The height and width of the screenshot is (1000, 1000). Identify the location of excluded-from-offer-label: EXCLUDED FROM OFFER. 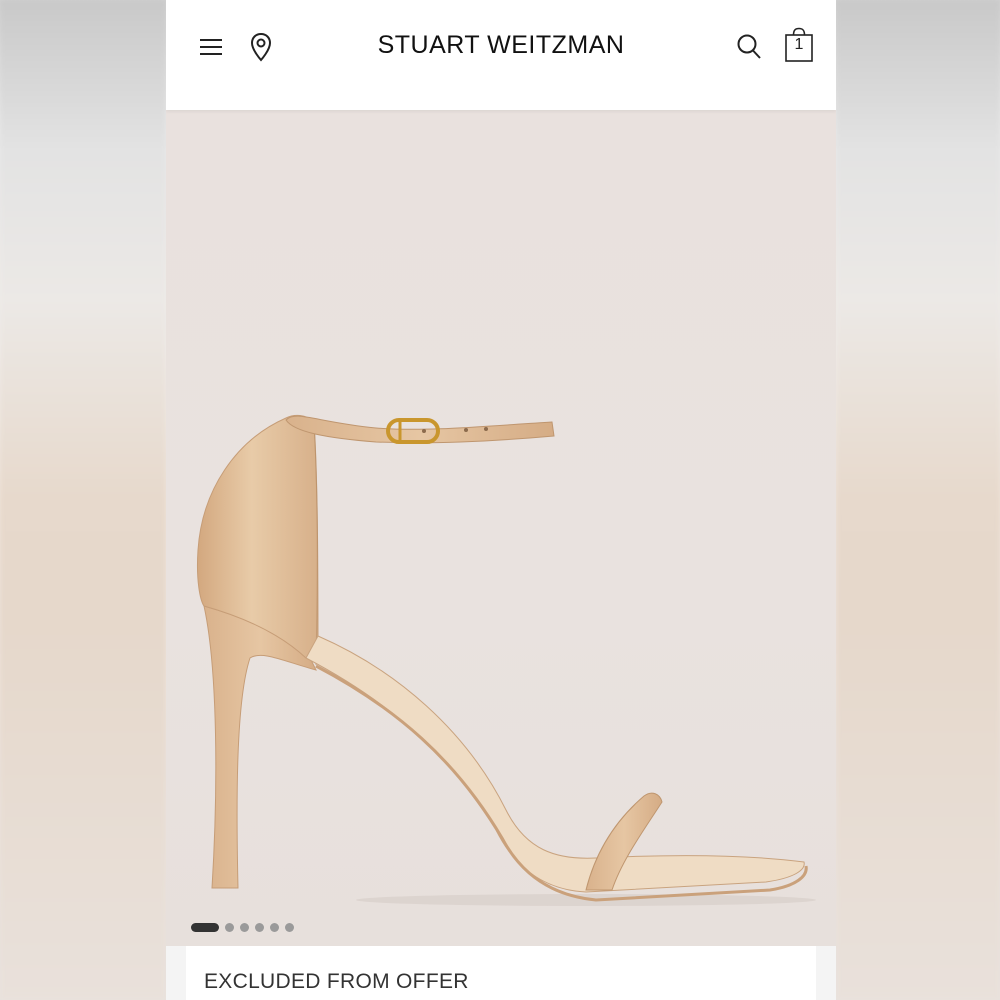
(336, 981).